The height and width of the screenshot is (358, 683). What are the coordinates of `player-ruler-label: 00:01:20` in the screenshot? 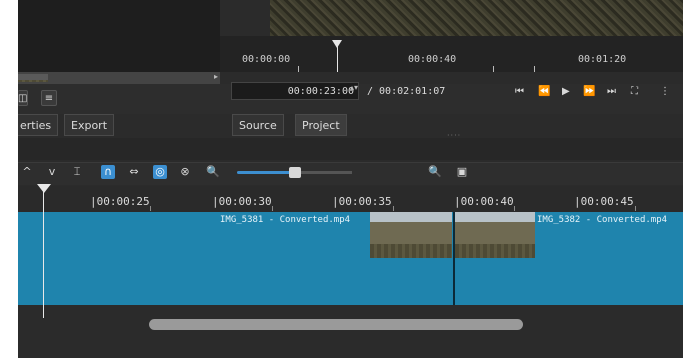 It's located at (602, 59).